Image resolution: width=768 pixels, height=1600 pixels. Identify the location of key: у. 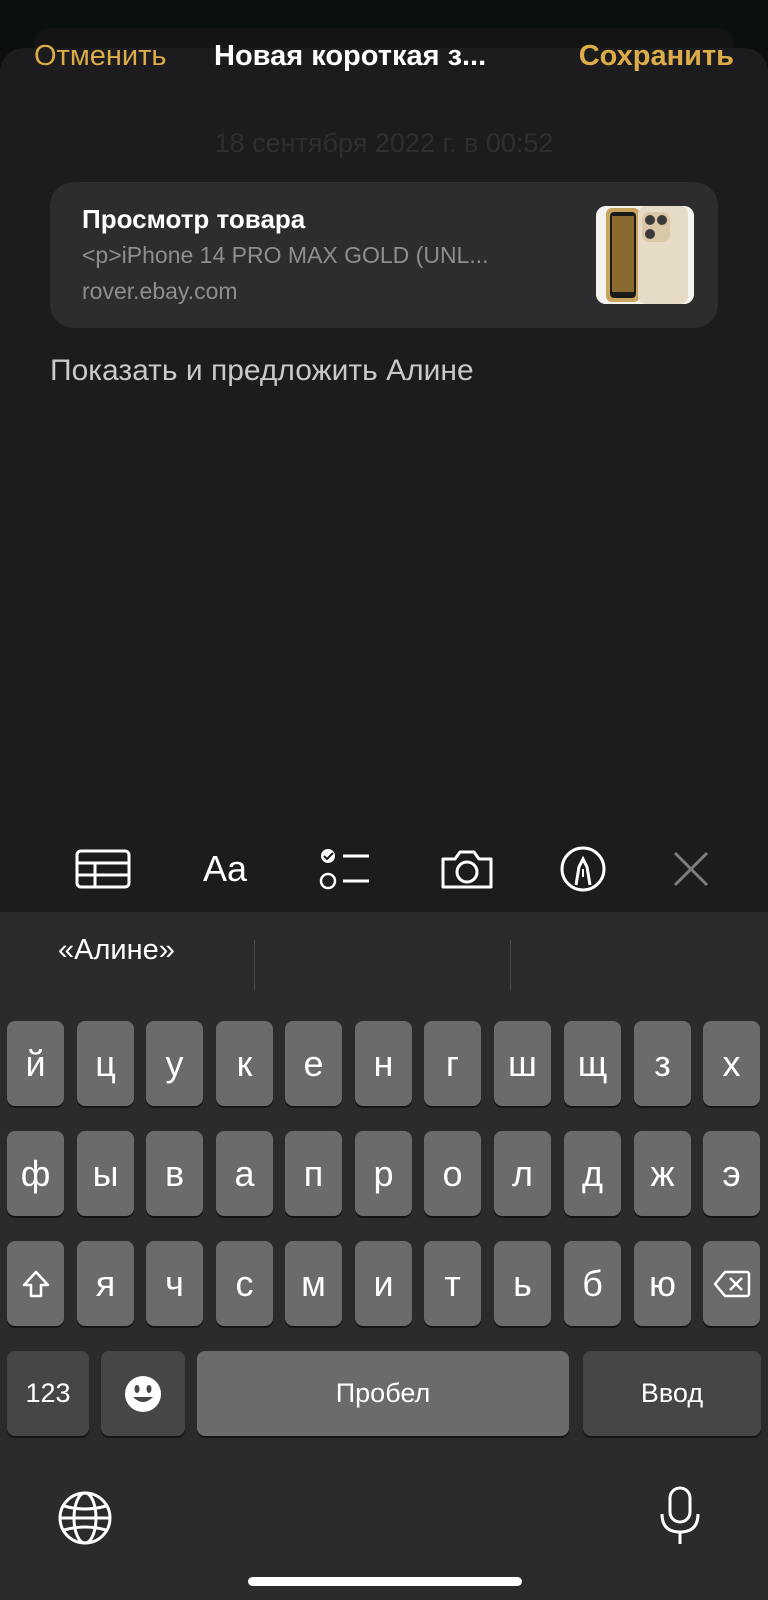
(174, 1063).